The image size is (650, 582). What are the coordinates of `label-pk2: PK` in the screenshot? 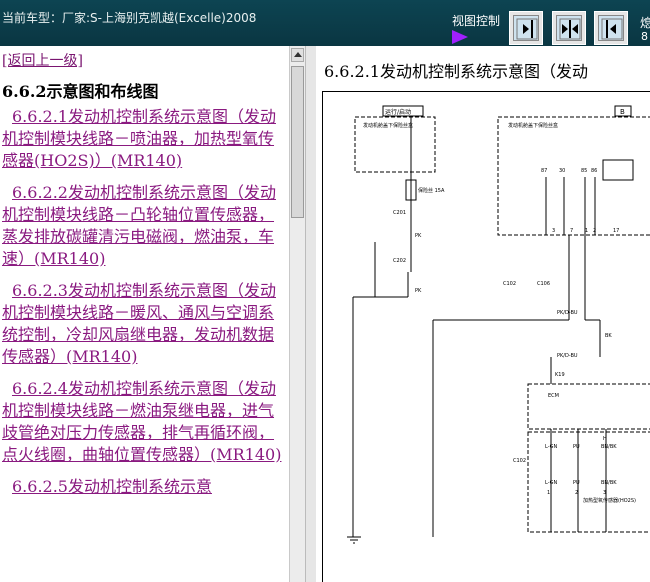 It's located at (418, 291).